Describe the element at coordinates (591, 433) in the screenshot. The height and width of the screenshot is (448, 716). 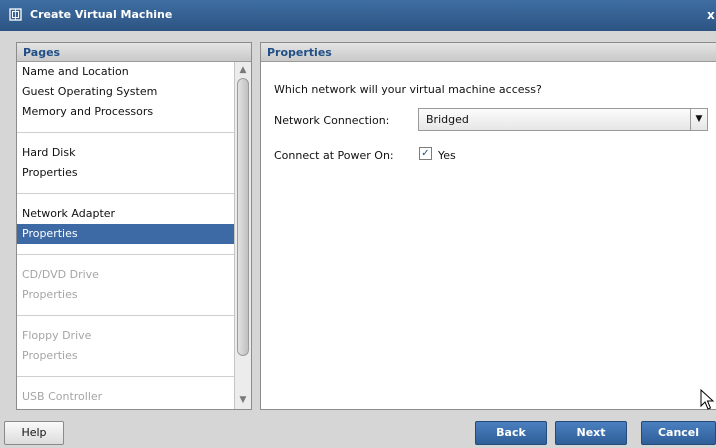
I see `next-button: Next` at that location.